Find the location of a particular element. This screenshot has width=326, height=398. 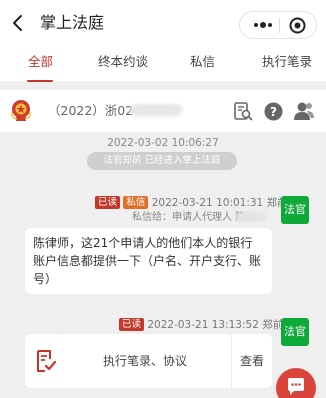

court-emblem-icon is located at coordinates (21, 110).